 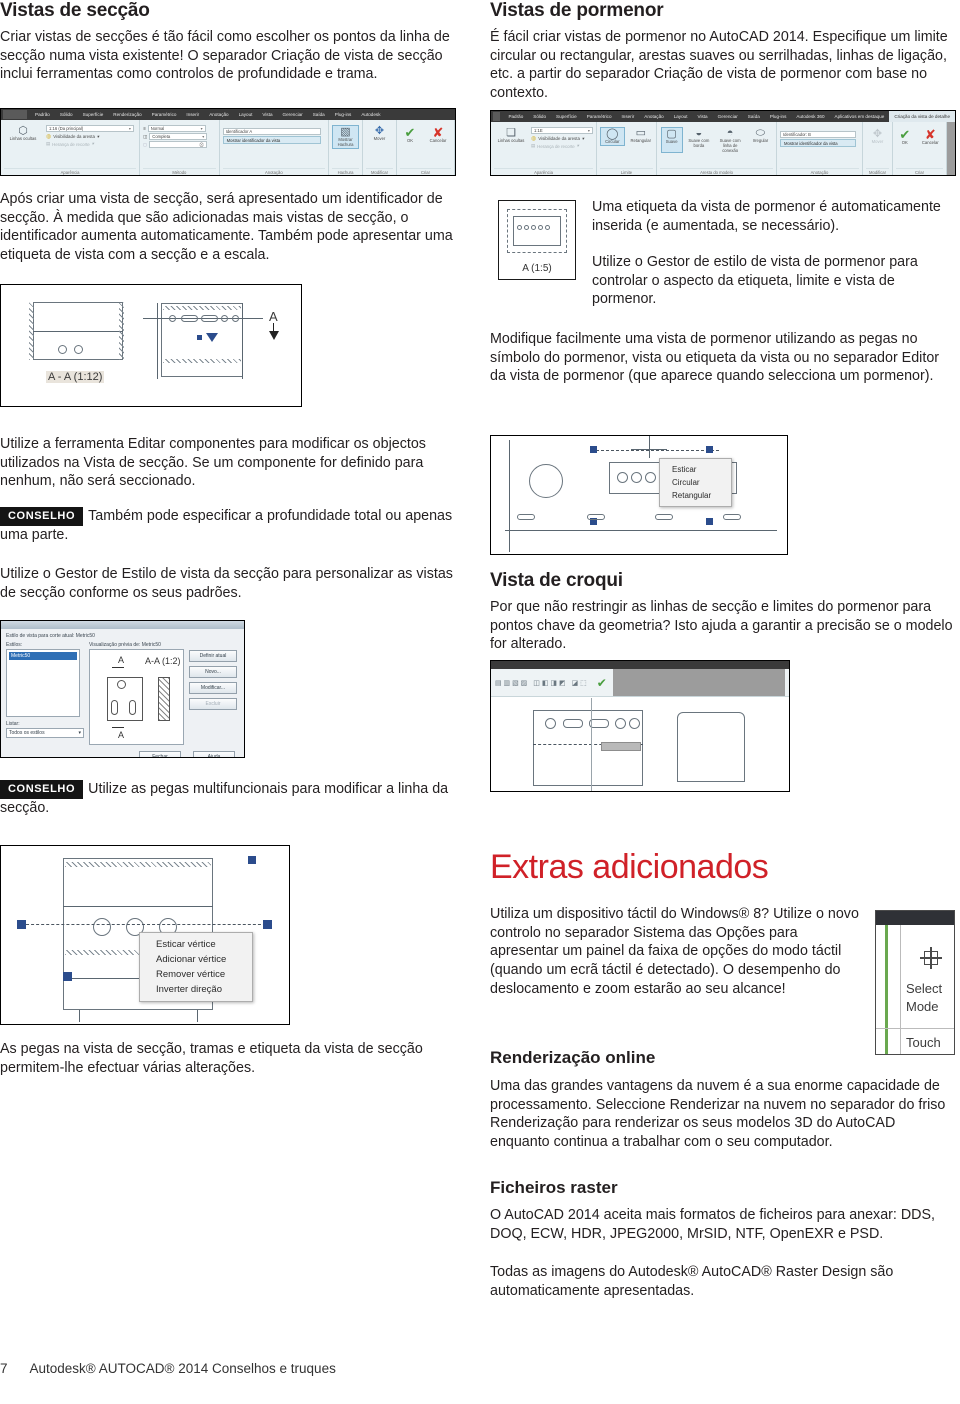 I want to click on detail-ribbon-tab-0: Padrão, so click(x=515, y=116).